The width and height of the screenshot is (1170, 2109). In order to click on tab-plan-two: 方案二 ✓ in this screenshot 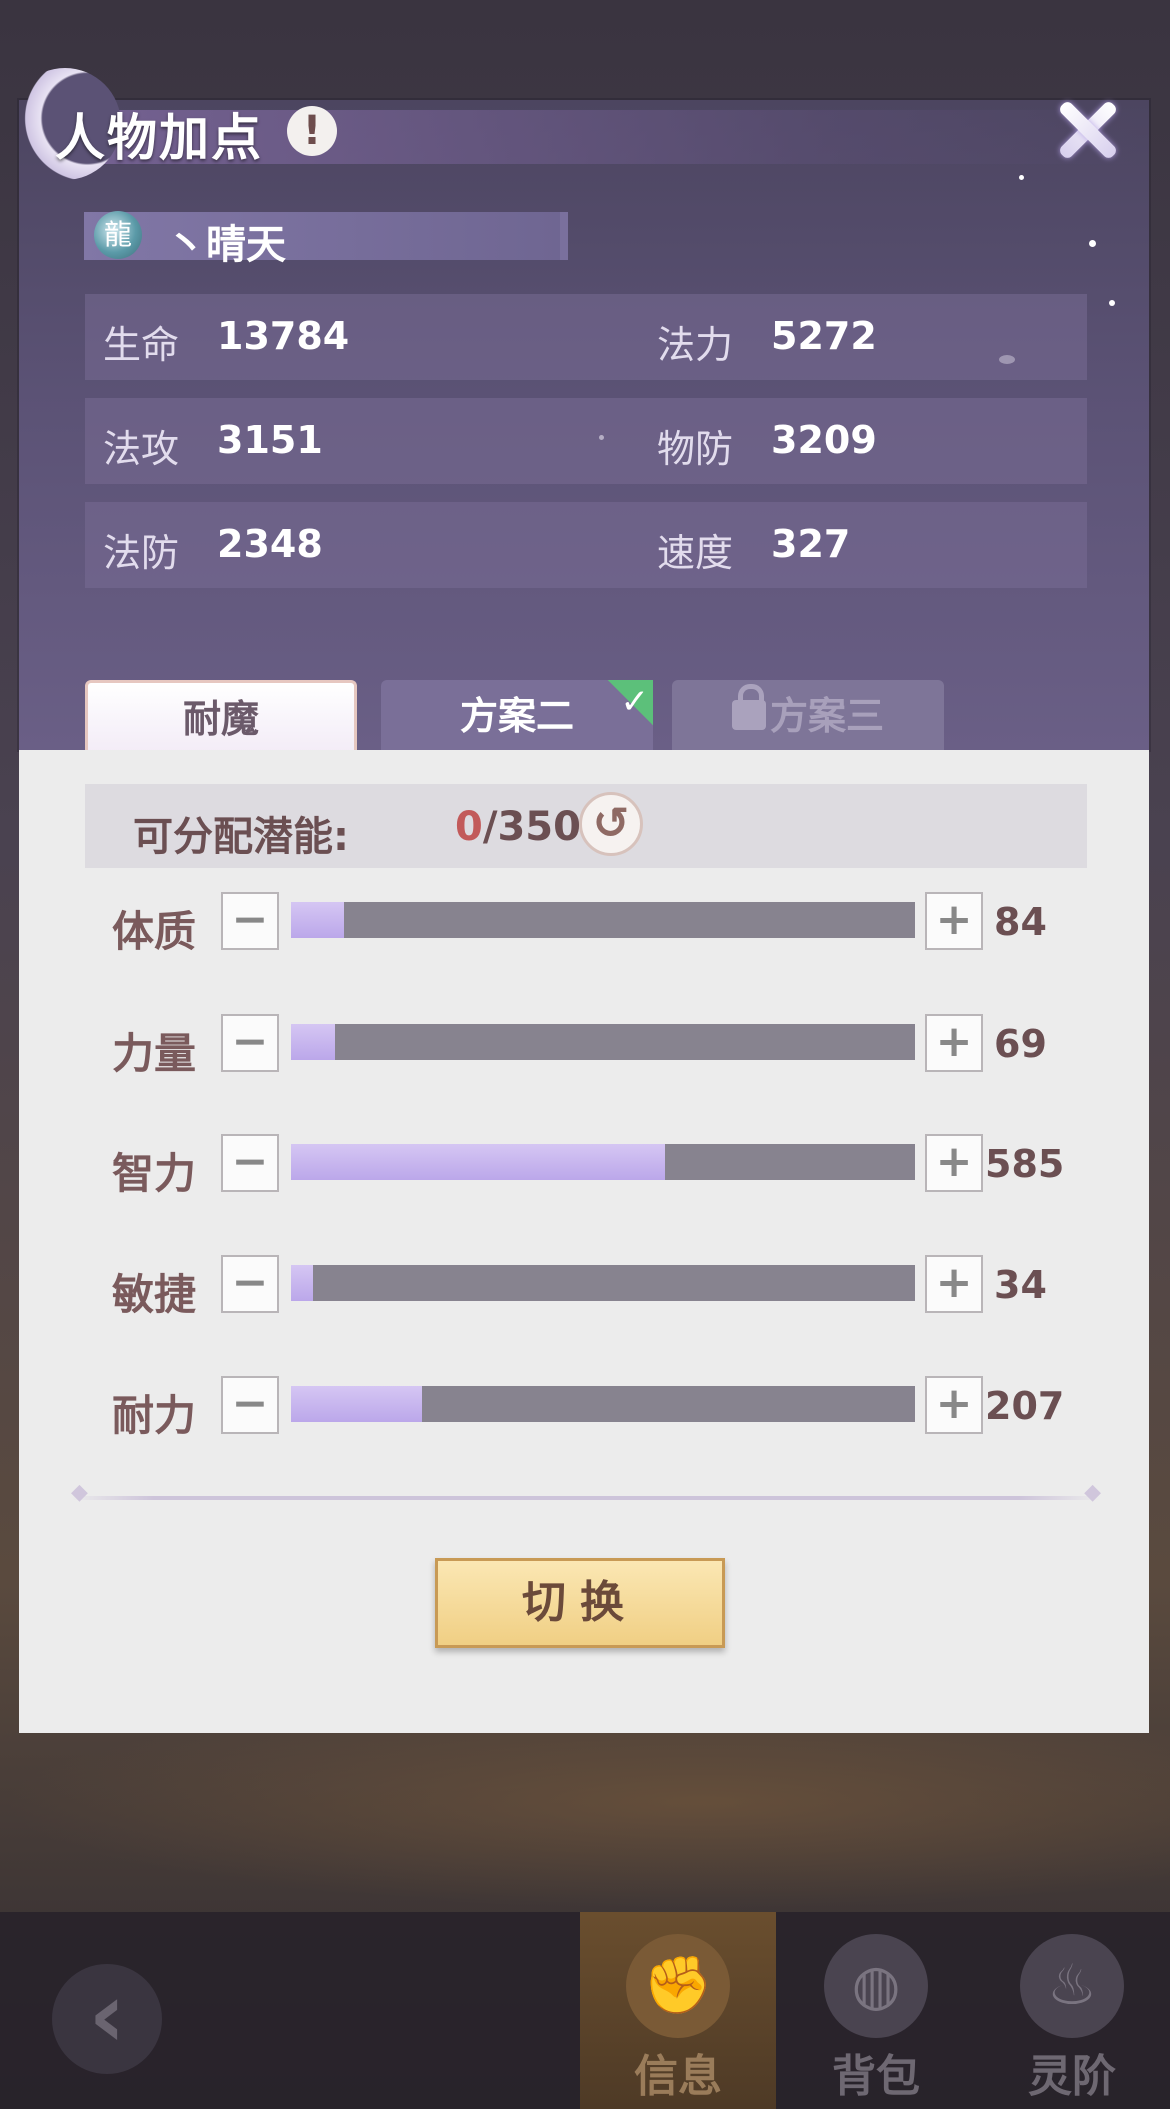, I will do `click(517, 716)`.